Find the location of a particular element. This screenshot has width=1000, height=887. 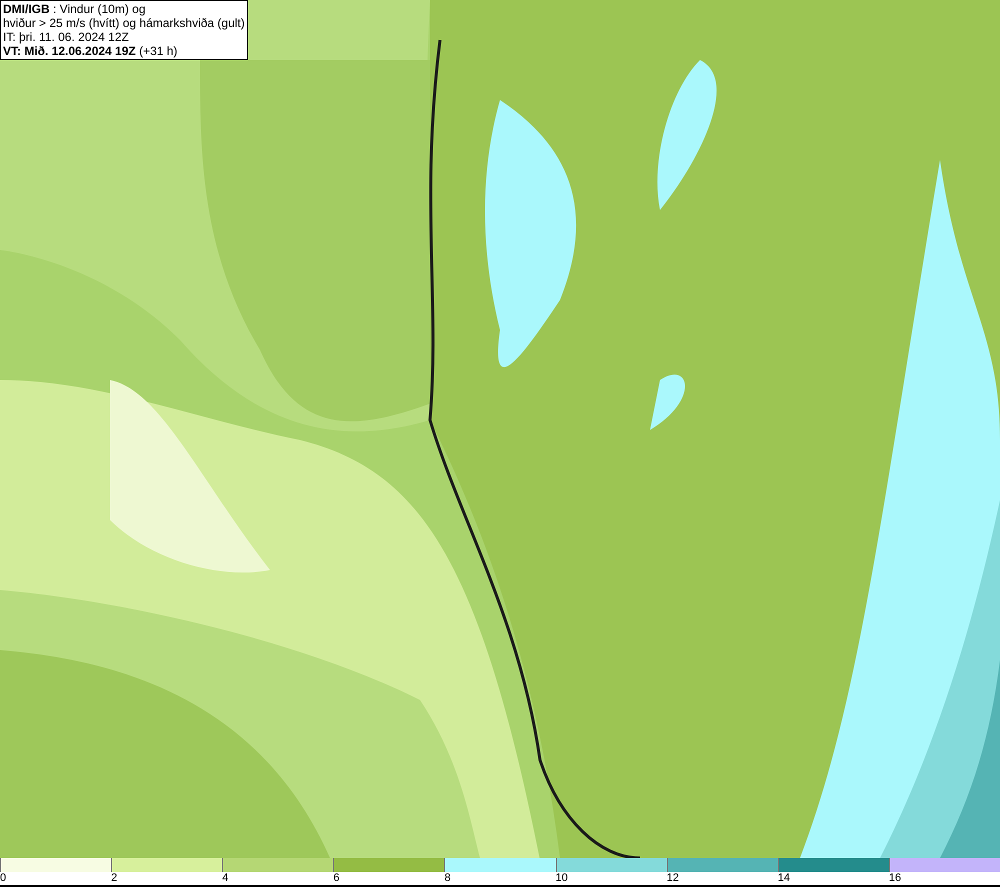

legend-label: 10 is located at coordinates (562, 878).